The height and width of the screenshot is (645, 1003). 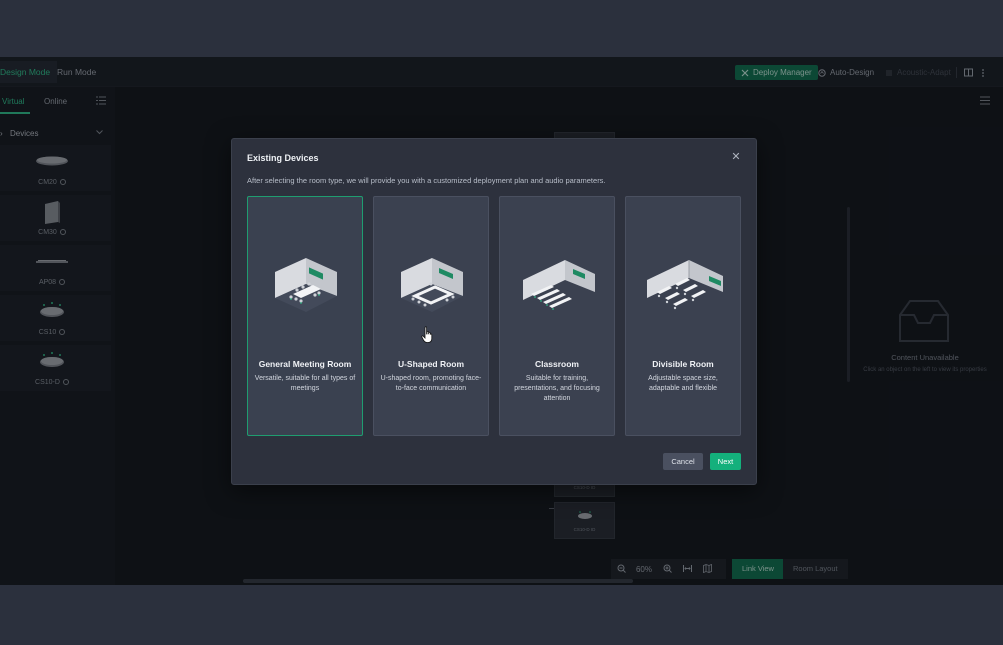 What do you see at coordinates (432, 285) in the screenshot?
I see `u-shaped-room-illustration` at bounding box center [432, 285].